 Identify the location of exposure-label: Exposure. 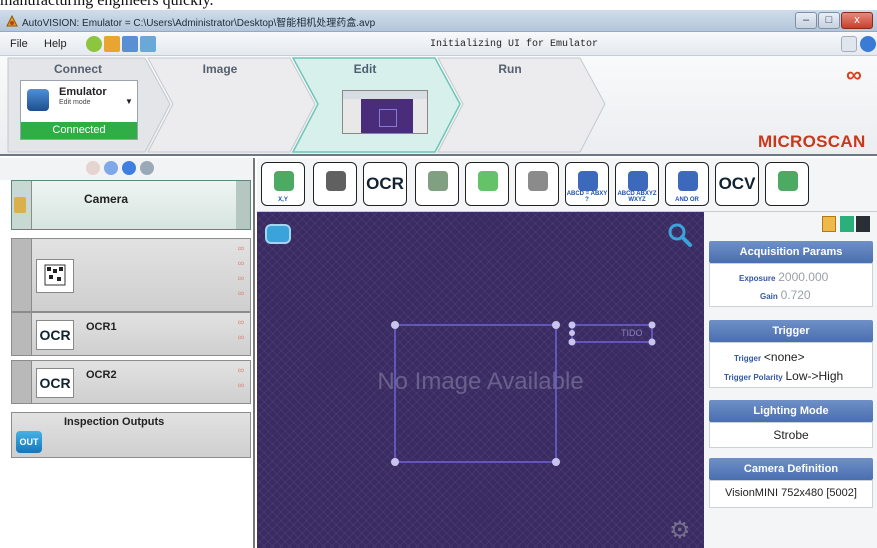
(757, 278).